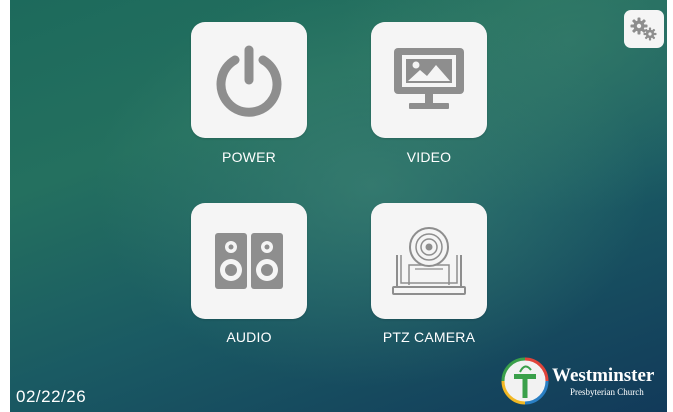 This screenshot has height=412, width=673. I want to click on video-button, so click(429, 80).